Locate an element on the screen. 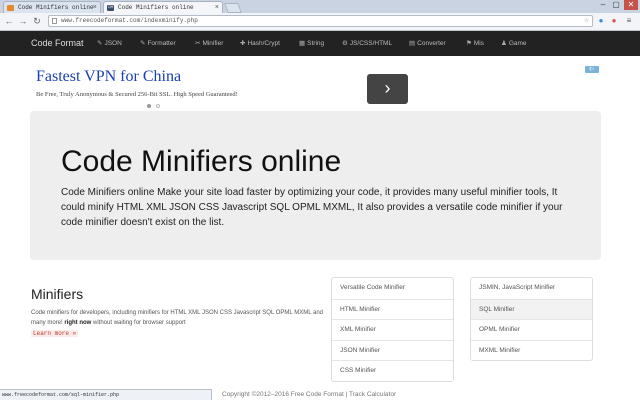  pencil-icon: ✎ is located at coordinates (100, 43).